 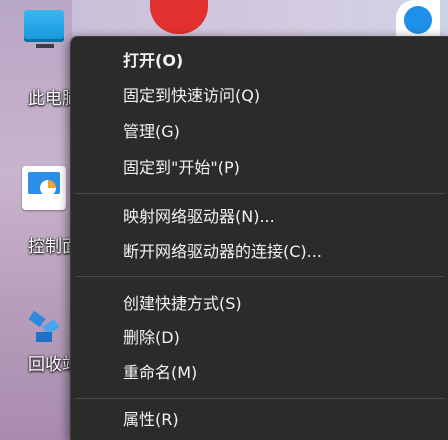 I want to click on computer-icon, so click(x=44, y=26).